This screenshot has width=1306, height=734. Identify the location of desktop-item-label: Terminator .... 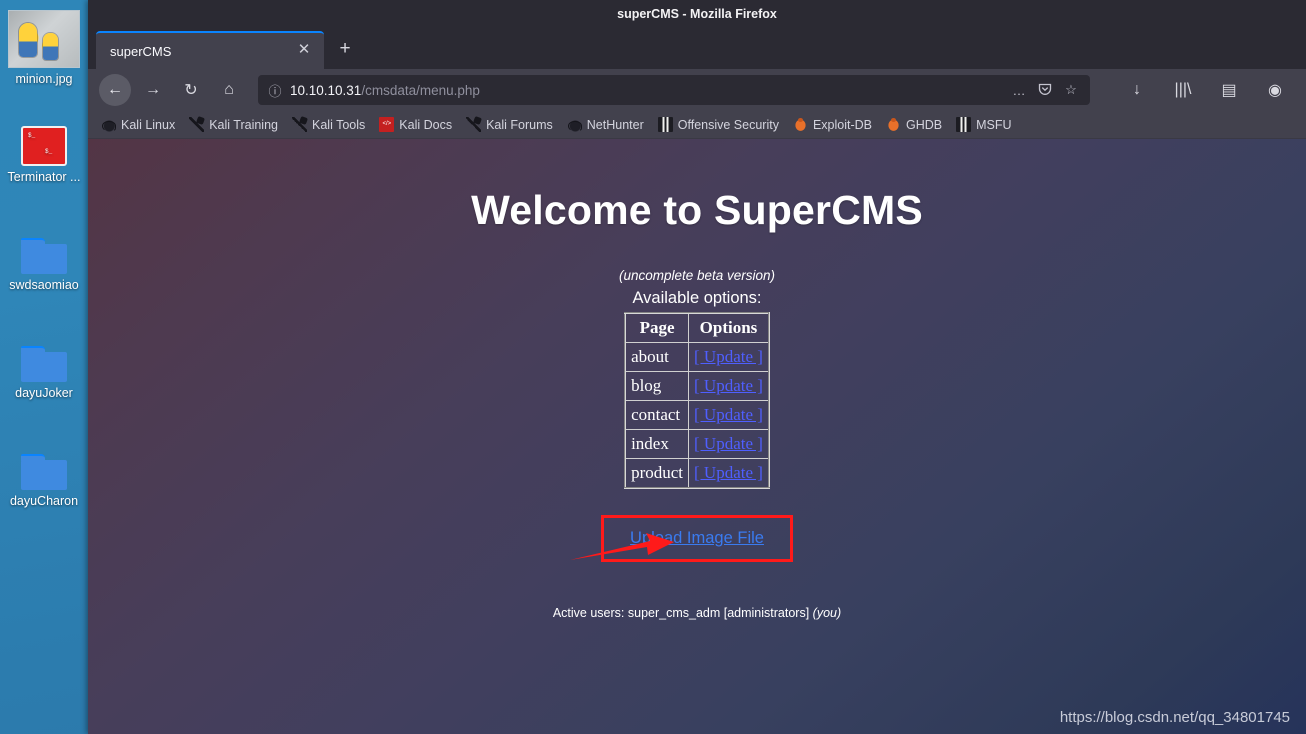
(44, 177).